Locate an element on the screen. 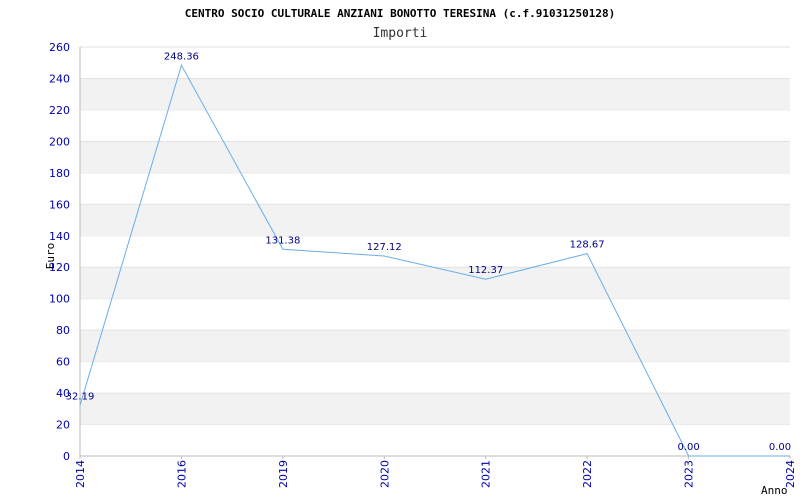 Image resolution: width=800 pixels, height=500 pixels. y-tick-label: 200 is located at coordinates (59, 141).